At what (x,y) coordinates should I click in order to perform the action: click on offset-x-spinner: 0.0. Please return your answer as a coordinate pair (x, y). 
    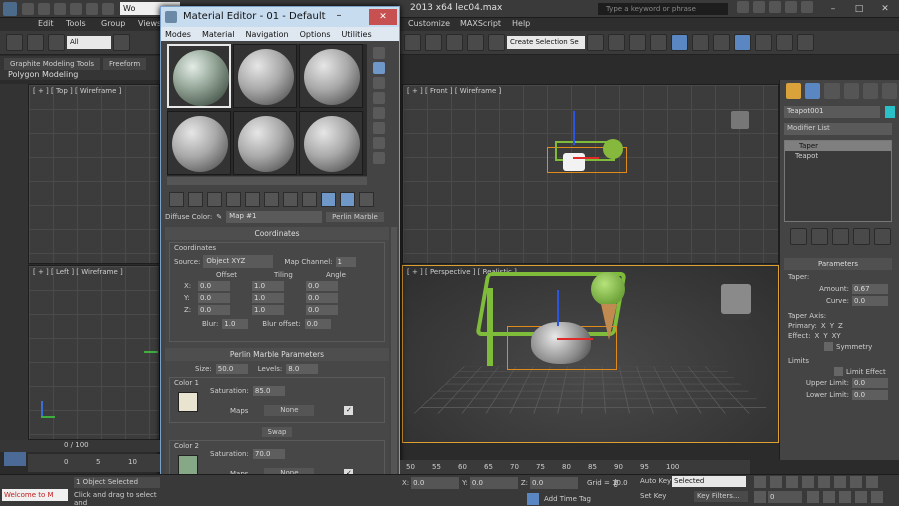
    Looking at the image, I should click on (214, 286).